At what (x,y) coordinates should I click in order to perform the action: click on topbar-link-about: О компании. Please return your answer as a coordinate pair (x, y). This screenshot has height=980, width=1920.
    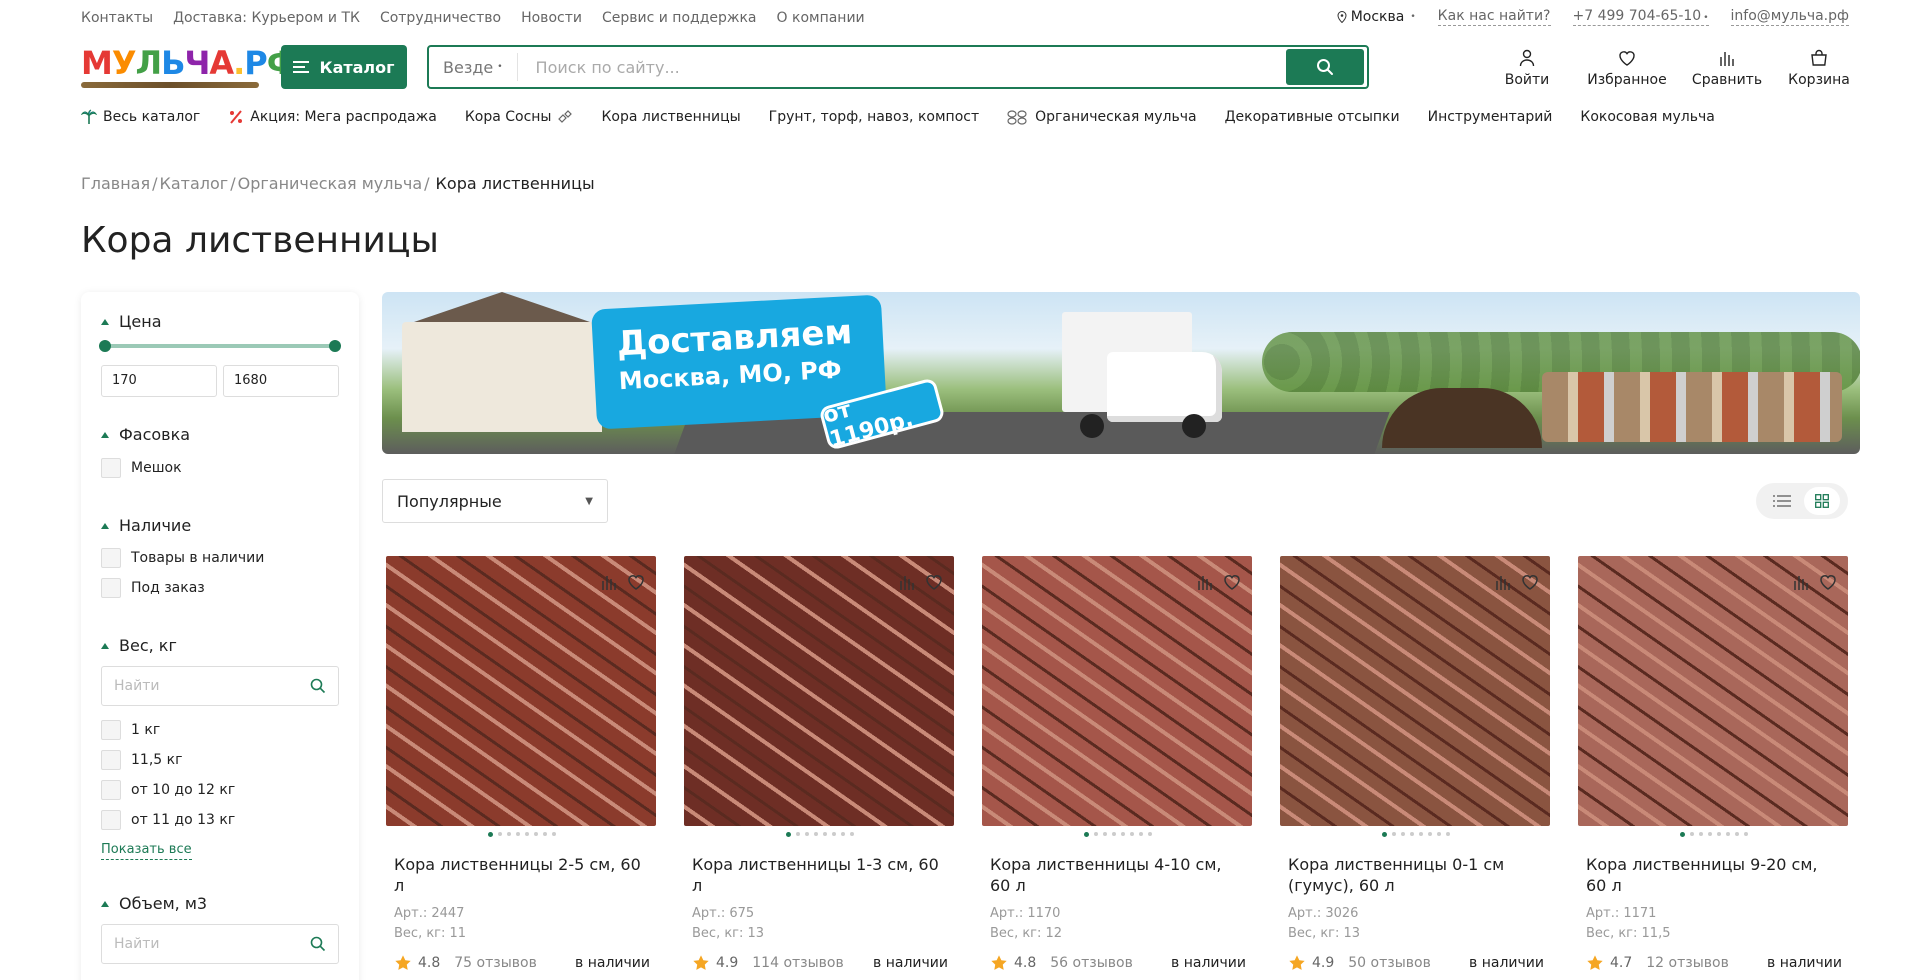
    Looking at the image, I should click on (821, 18).